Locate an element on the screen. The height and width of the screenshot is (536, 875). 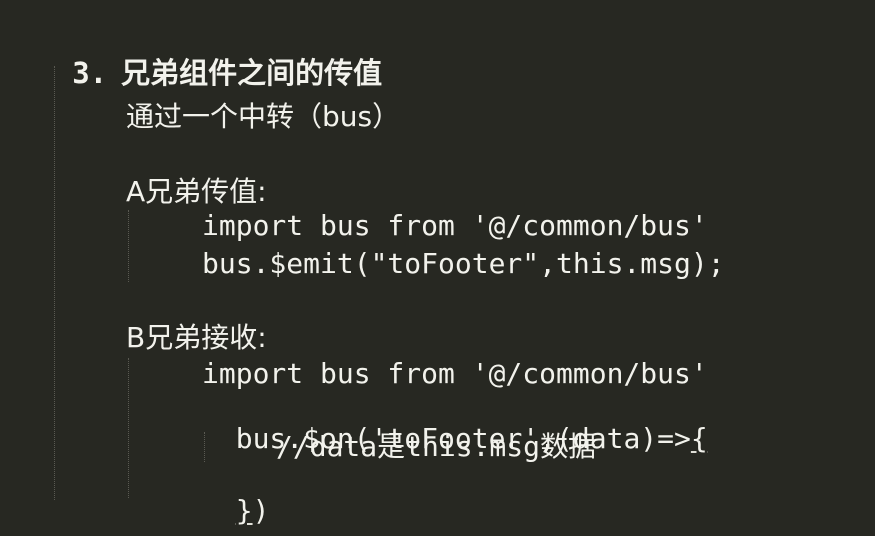
intro-text: 通过一个中转（bus） is located at coordinates (263, 116).